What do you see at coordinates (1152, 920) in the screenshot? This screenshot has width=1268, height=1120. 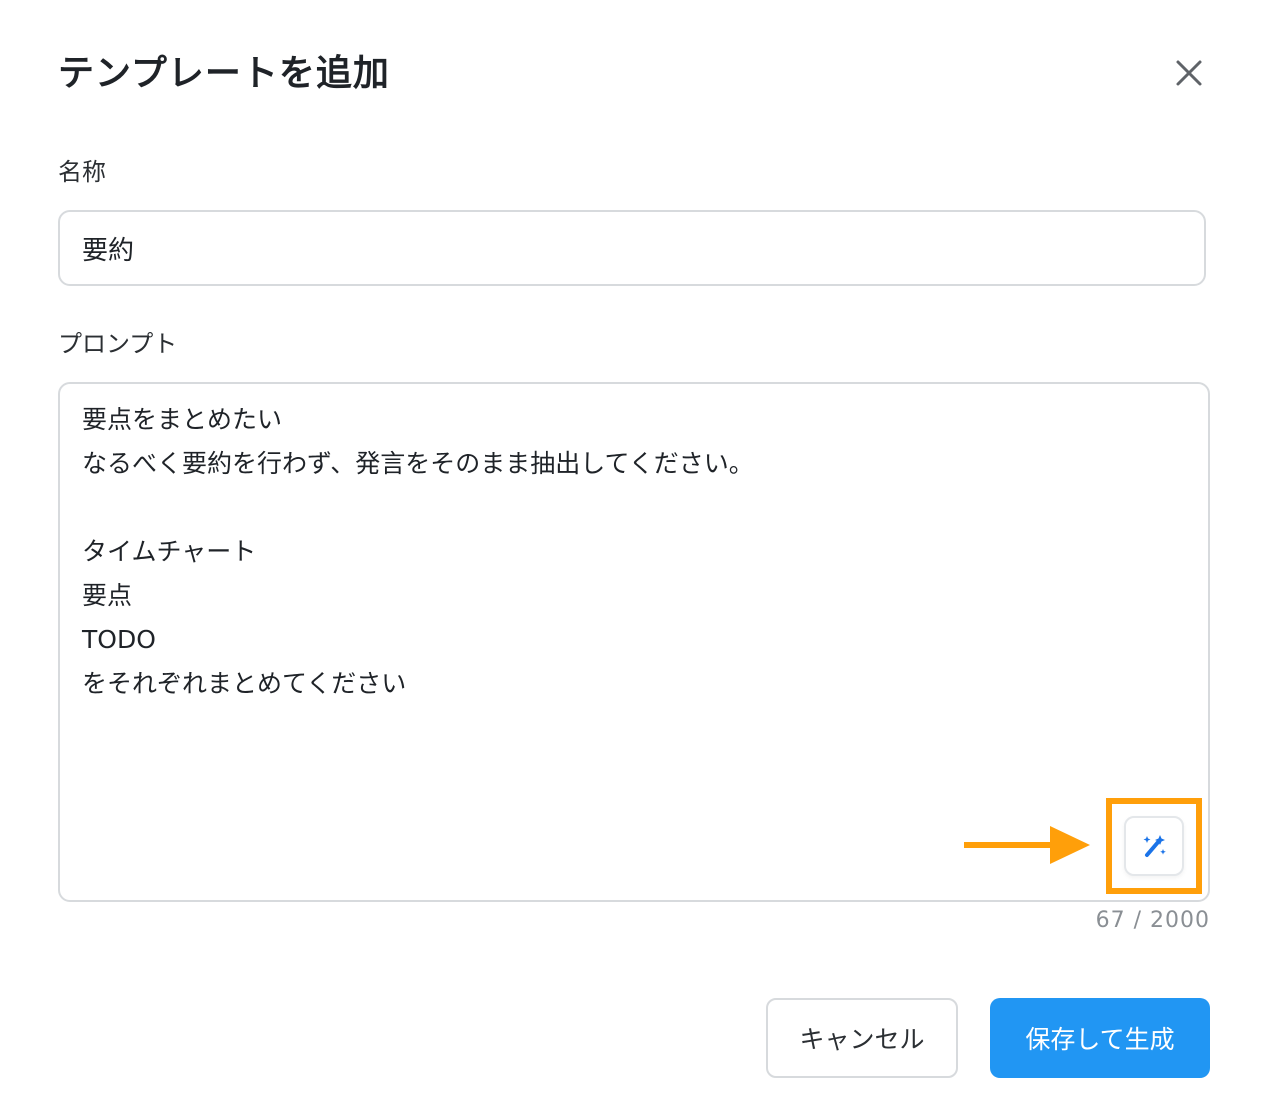 I see `character-counter: 67 / 2000` at bounding box center [1152, 920].